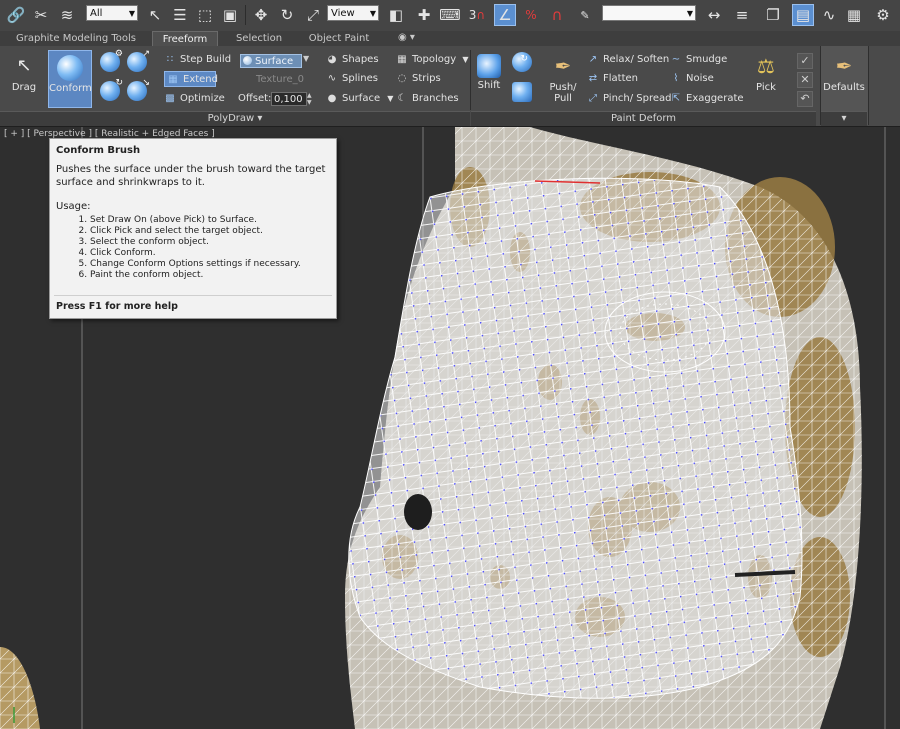 This screenshot has width=900, height=729. I want to click on conform-button: Conform, so click(70, 79).